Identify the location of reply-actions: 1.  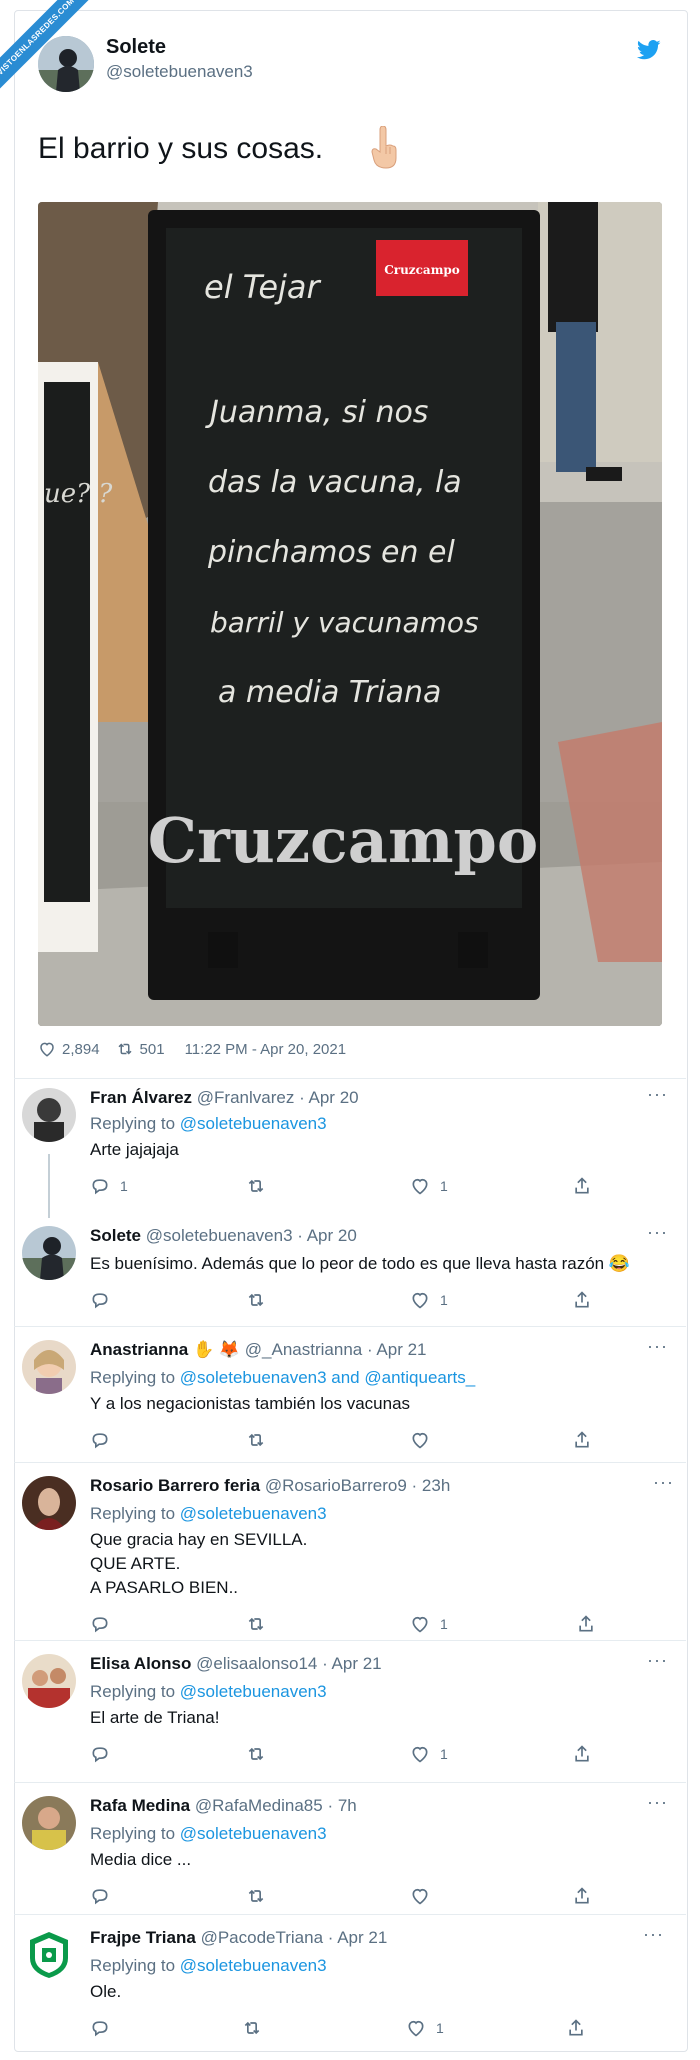
(340, 1301).